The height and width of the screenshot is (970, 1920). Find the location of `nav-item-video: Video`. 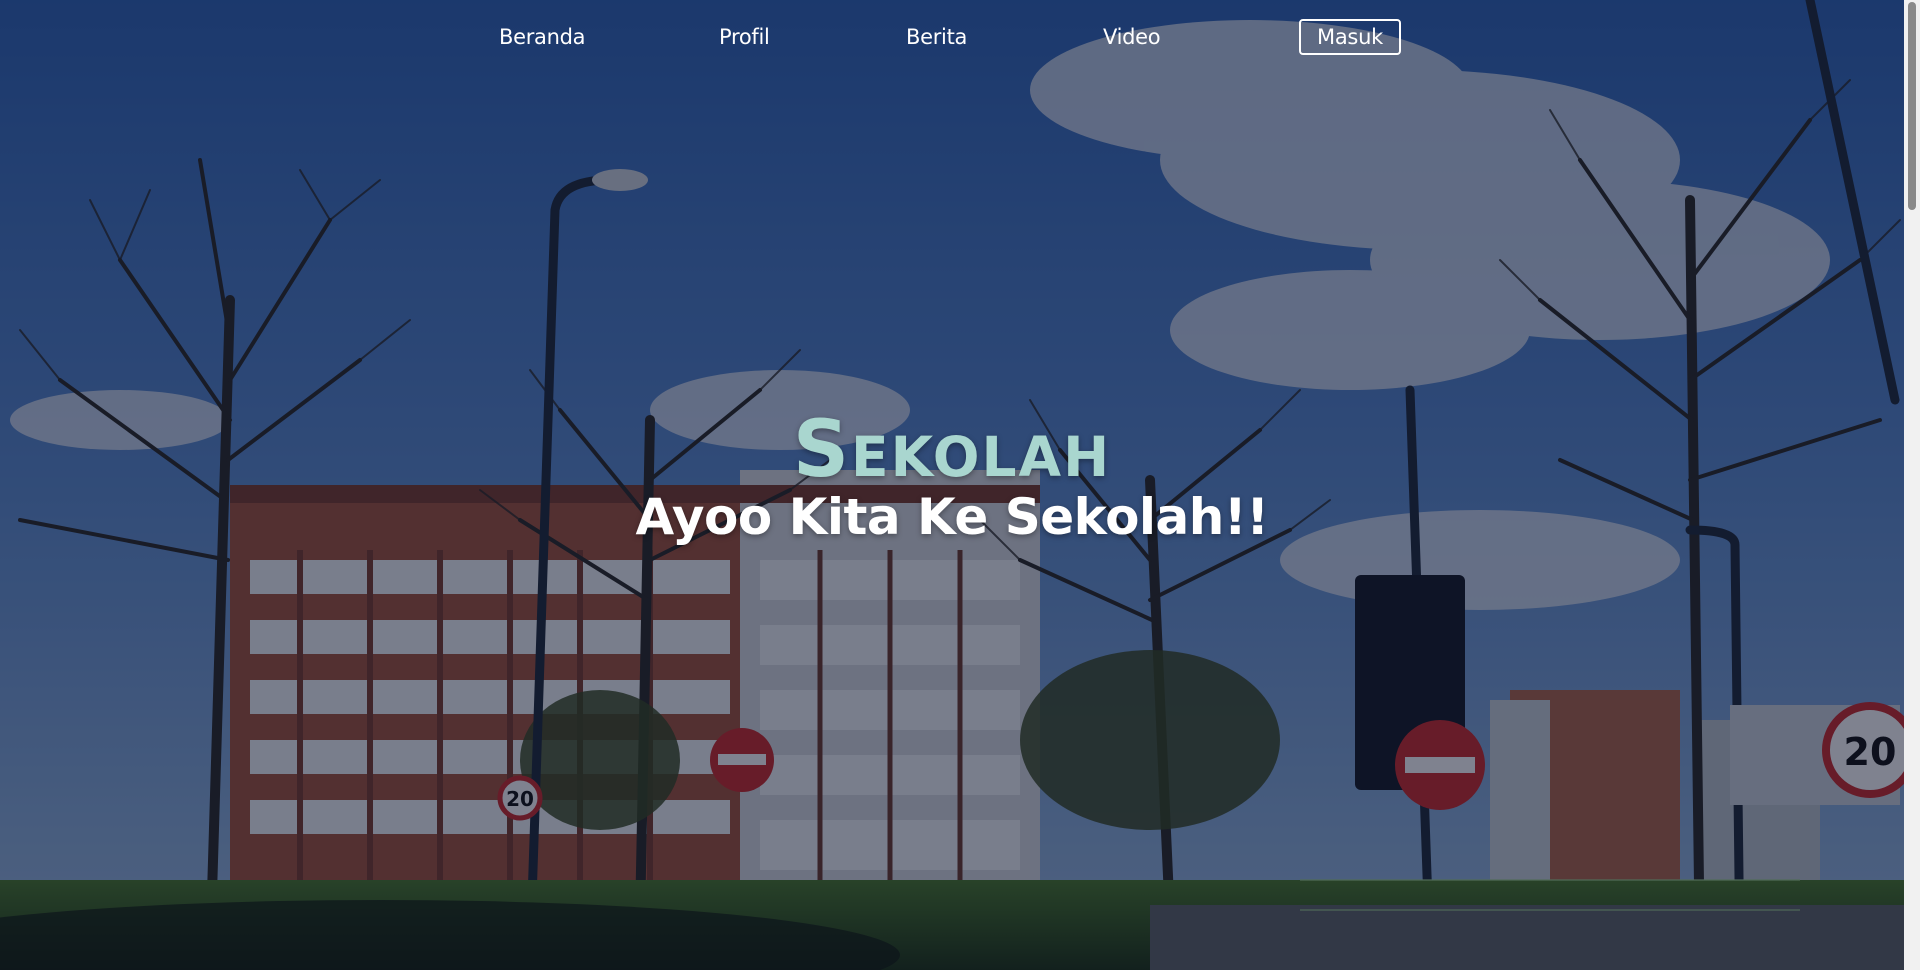

nav-item-video: Video is located at coordinates (1132, 37).